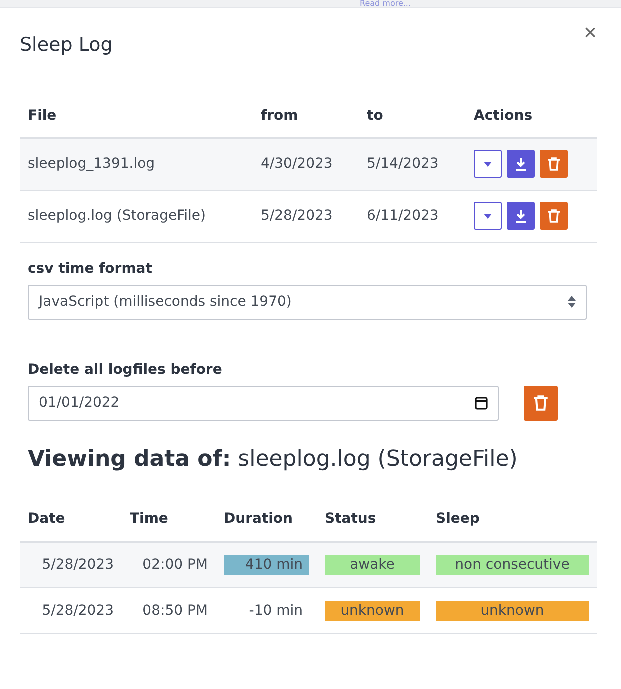 This screenshot has height=689, width=621. I want to click on table-cell: 5/14/2023, so click(412, 164).